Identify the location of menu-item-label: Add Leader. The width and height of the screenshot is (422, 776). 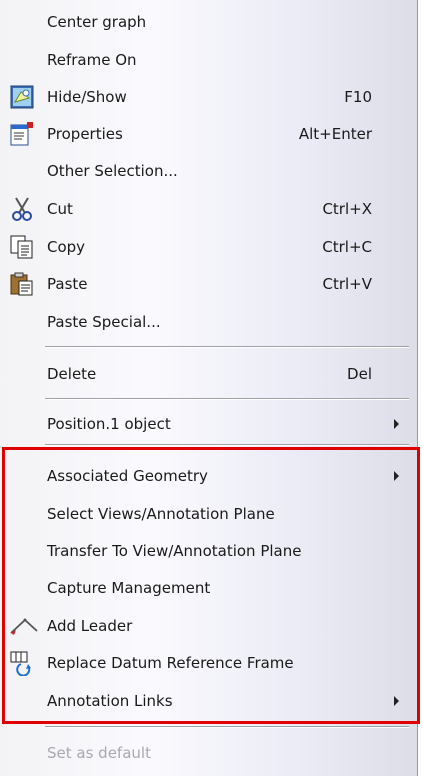
(90, 626).